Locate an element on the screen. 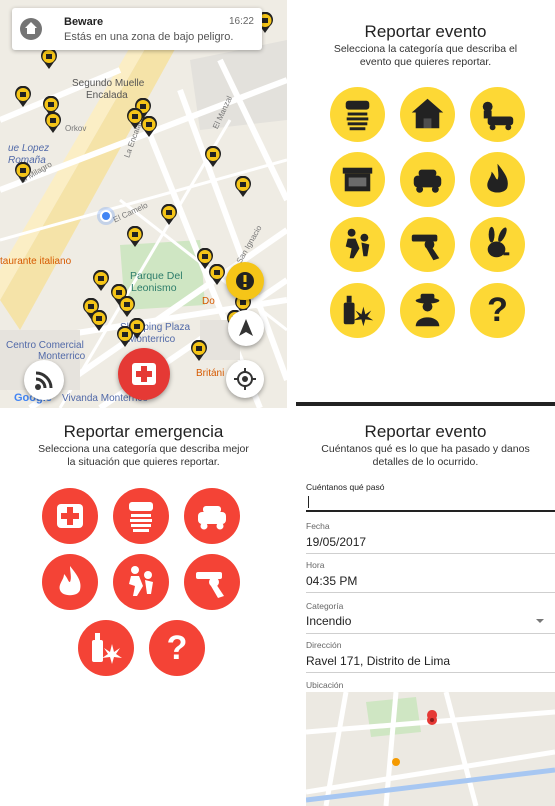  address-label: Dirección is located at coordinates (324, 645).